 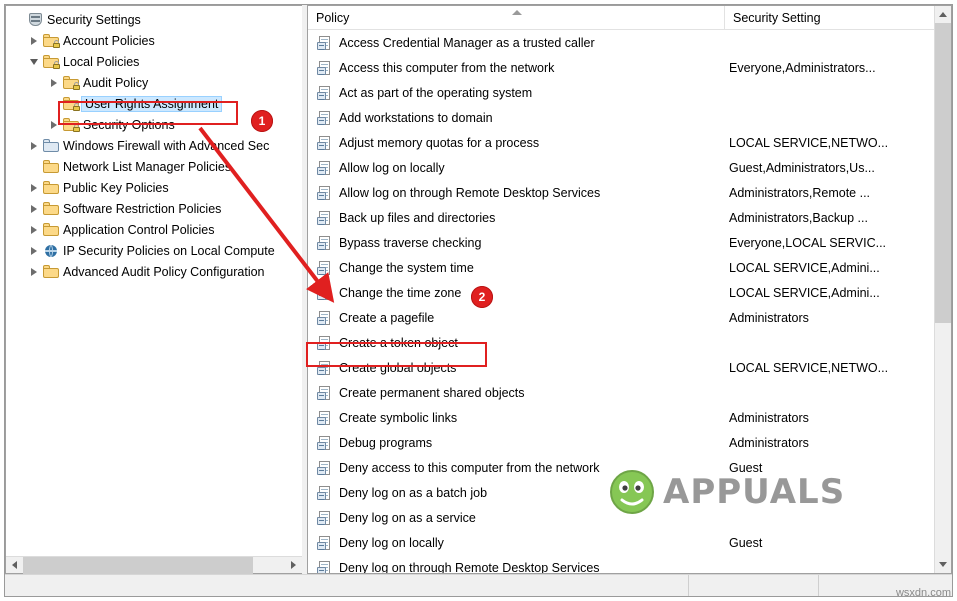 What do you see at coordinates (629, 517) in the screenshot?
I see `table-row: Deny log on as a service` at bounding box center [629, 517].